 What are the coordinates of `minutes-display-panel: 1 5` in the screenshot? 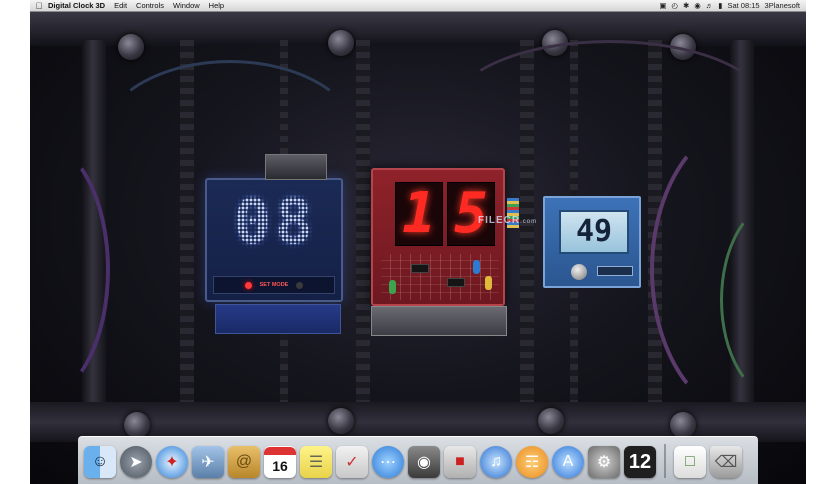 It's located at (445, 252).